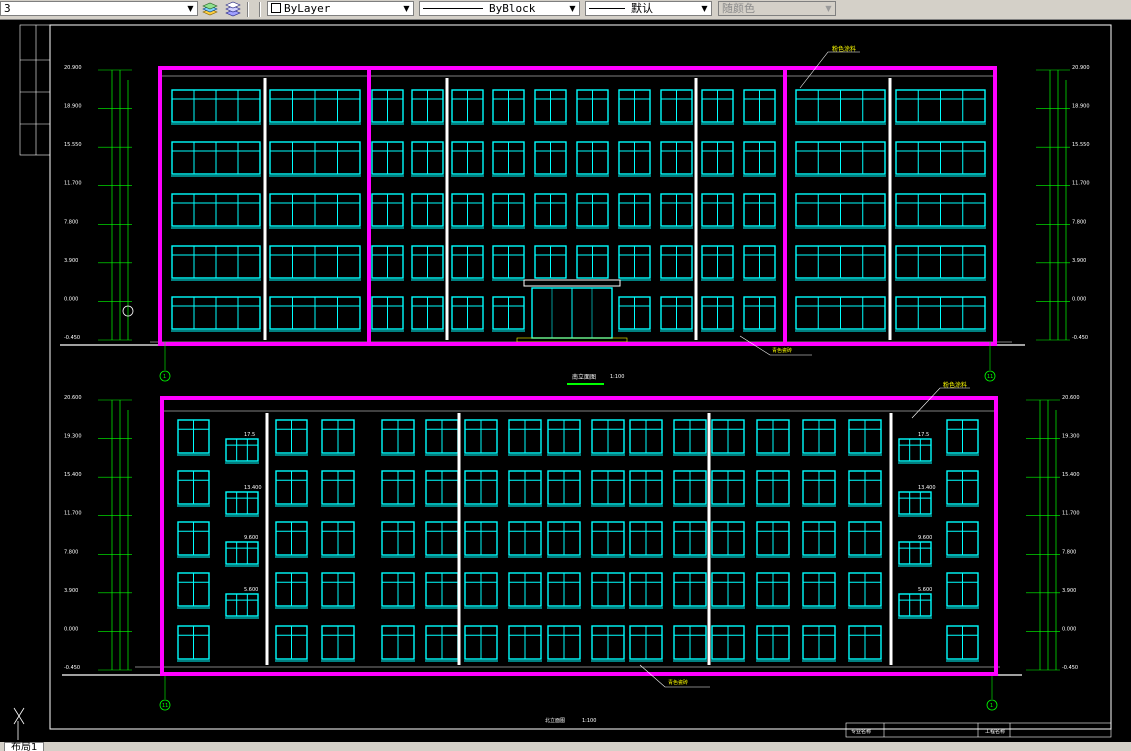 The height and width of the screenshot is (751, 1131). I want to click on linetype-dropdown-value: ByBlock, so click(512, 8).